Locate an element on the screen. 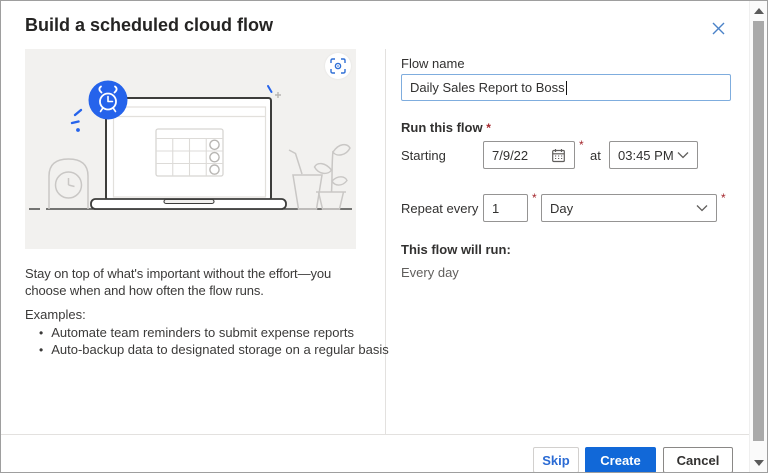 This screenshot has width=768, height=473. repeat-interval-input: 1 is located at coordinates (505, 208).